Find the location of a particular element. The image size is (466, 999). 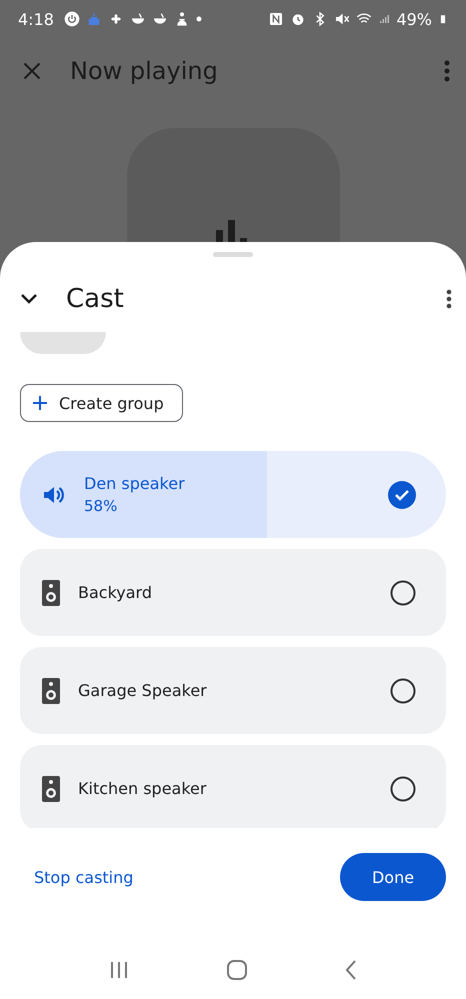

plus-icon is located at coordinates (40, 403).